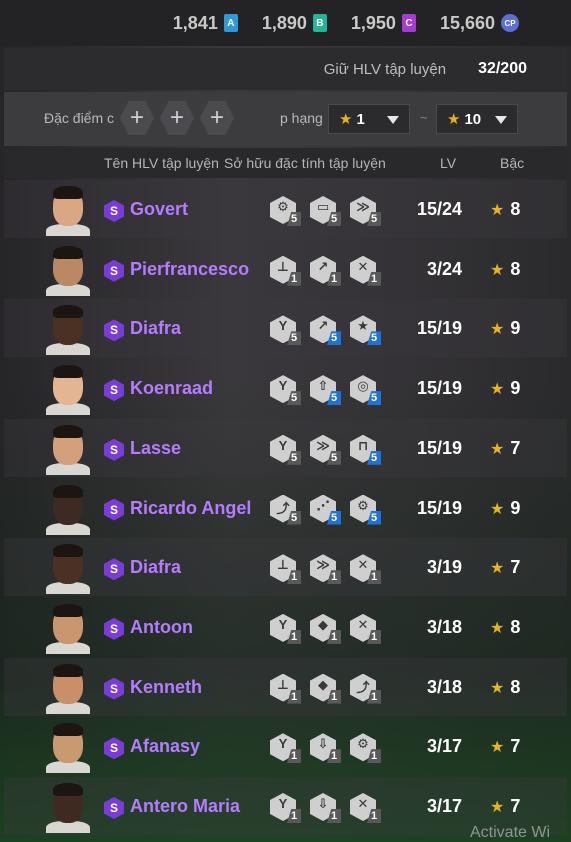 Image resolution: width=571 pixels, height=842 pixels. I want to click on guard-icon: ⊓ 5, so click(365, 449).